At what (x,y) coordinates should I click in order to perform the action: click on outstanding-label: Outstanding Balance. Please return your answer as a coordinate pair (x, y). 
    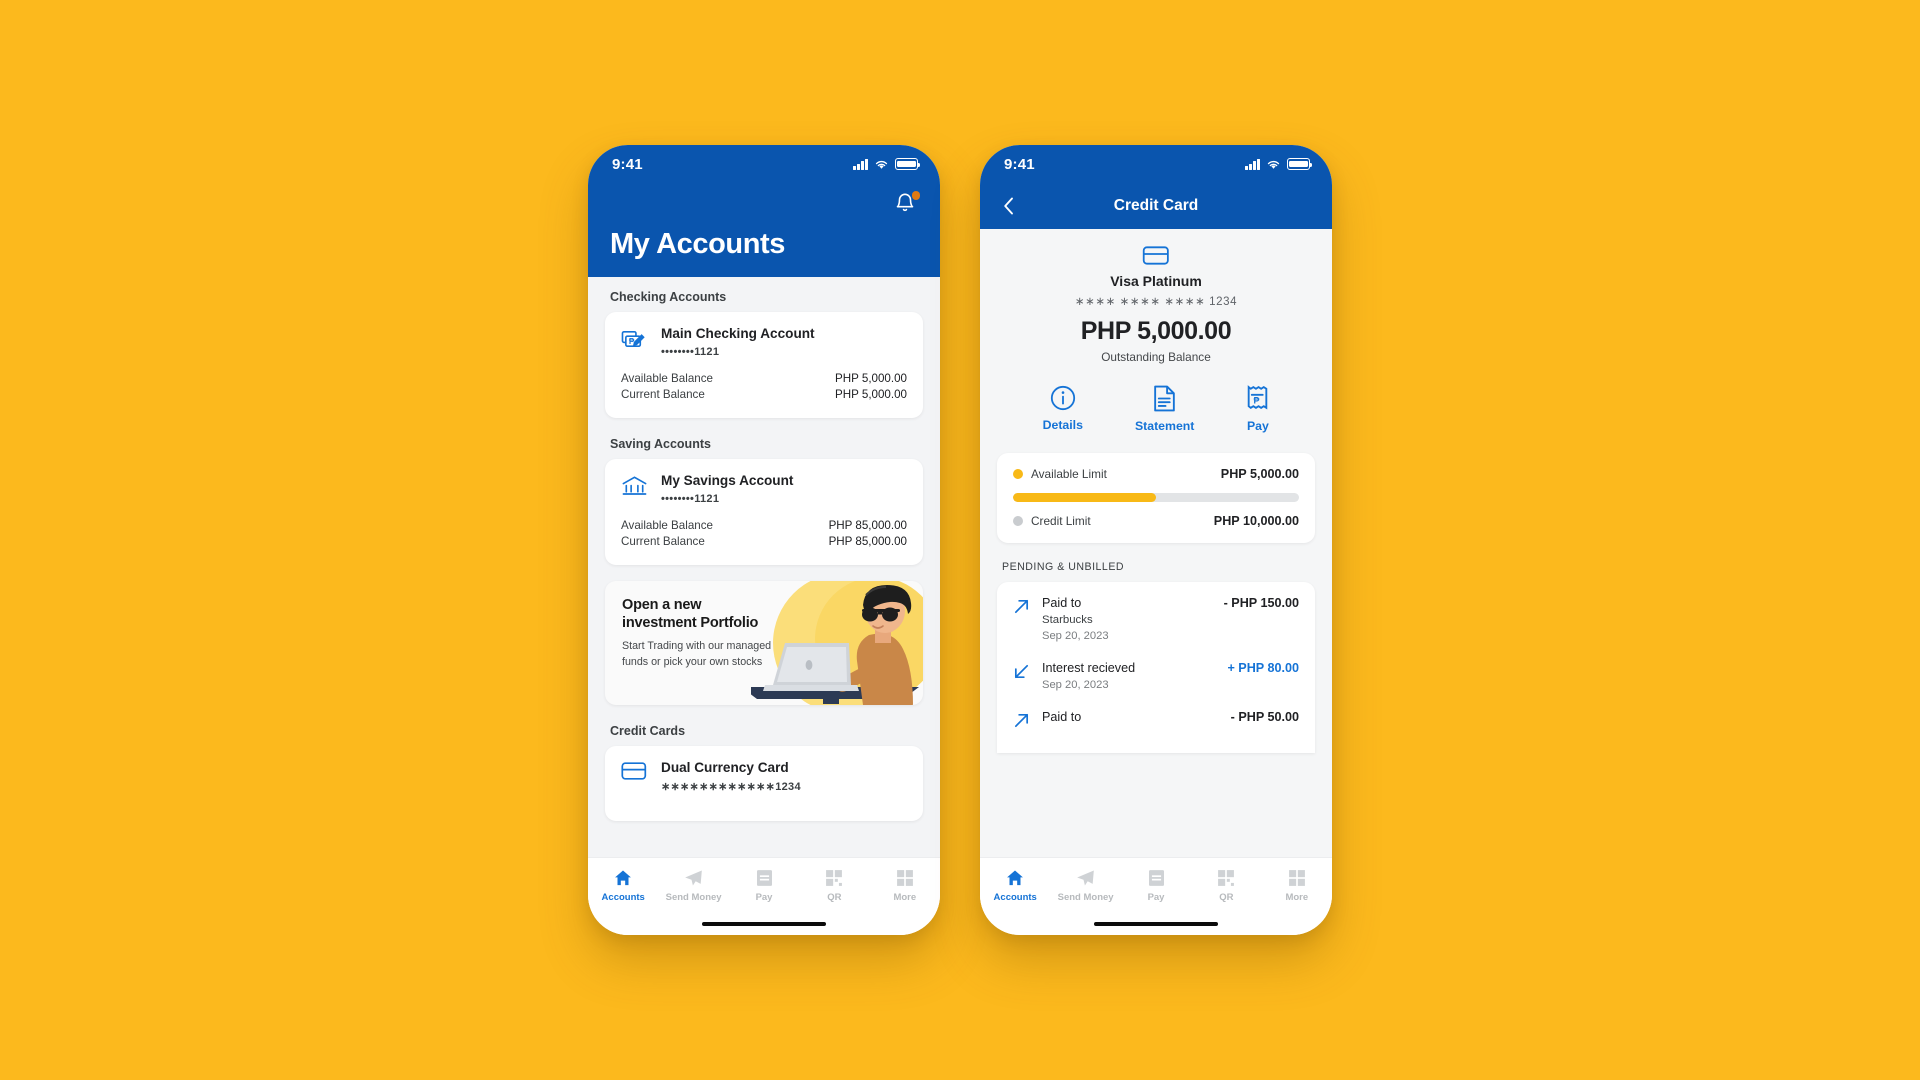
    Looking at the image, I should click on (1156, 357).